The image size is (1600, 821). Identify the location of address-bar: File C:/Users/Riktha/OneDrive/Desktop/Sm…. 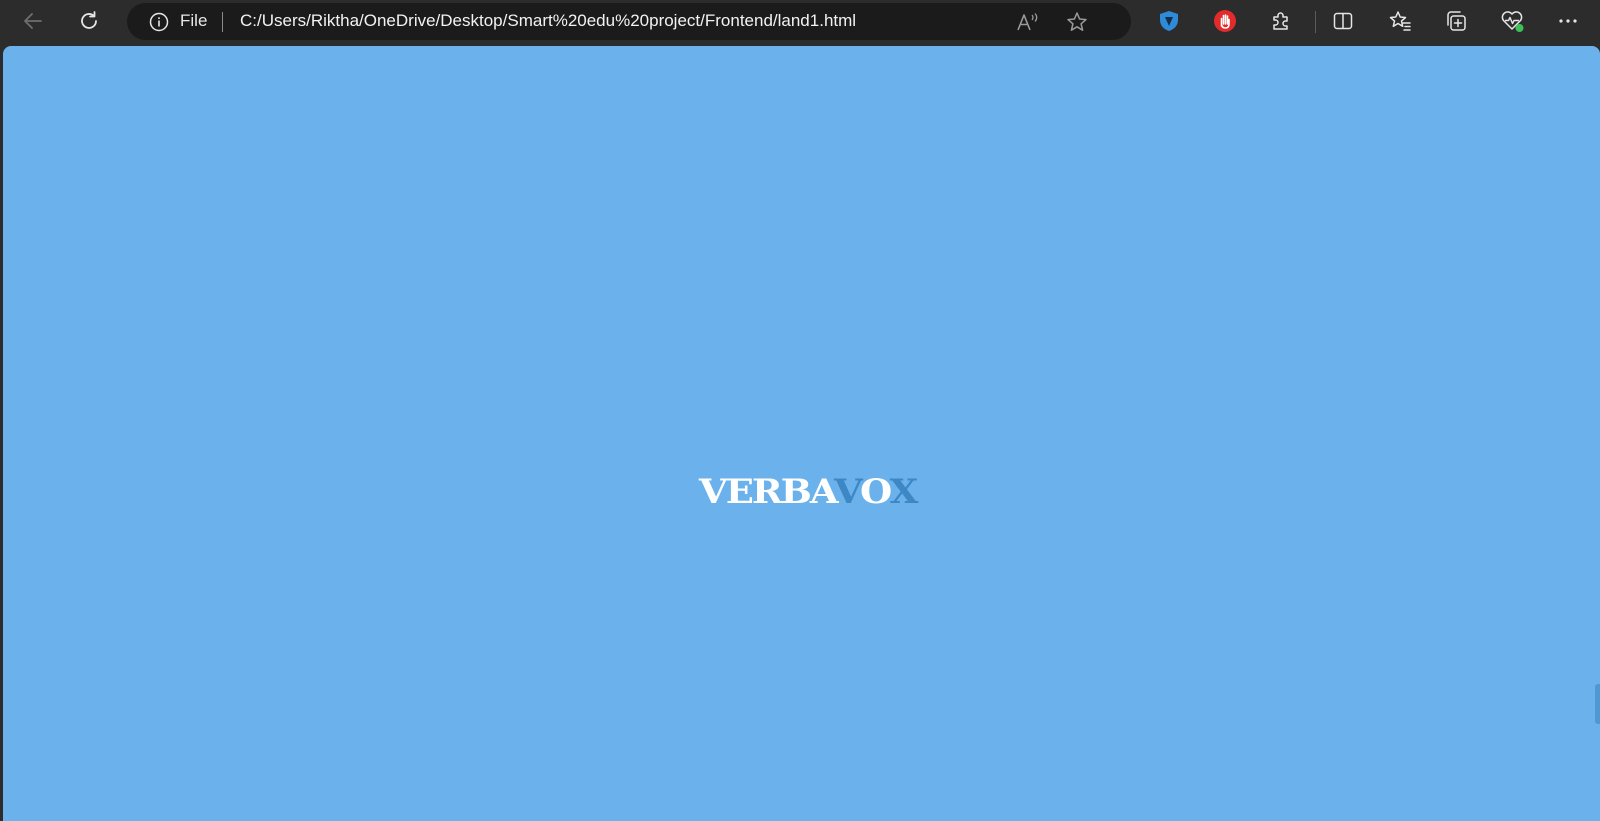
(629, 21).